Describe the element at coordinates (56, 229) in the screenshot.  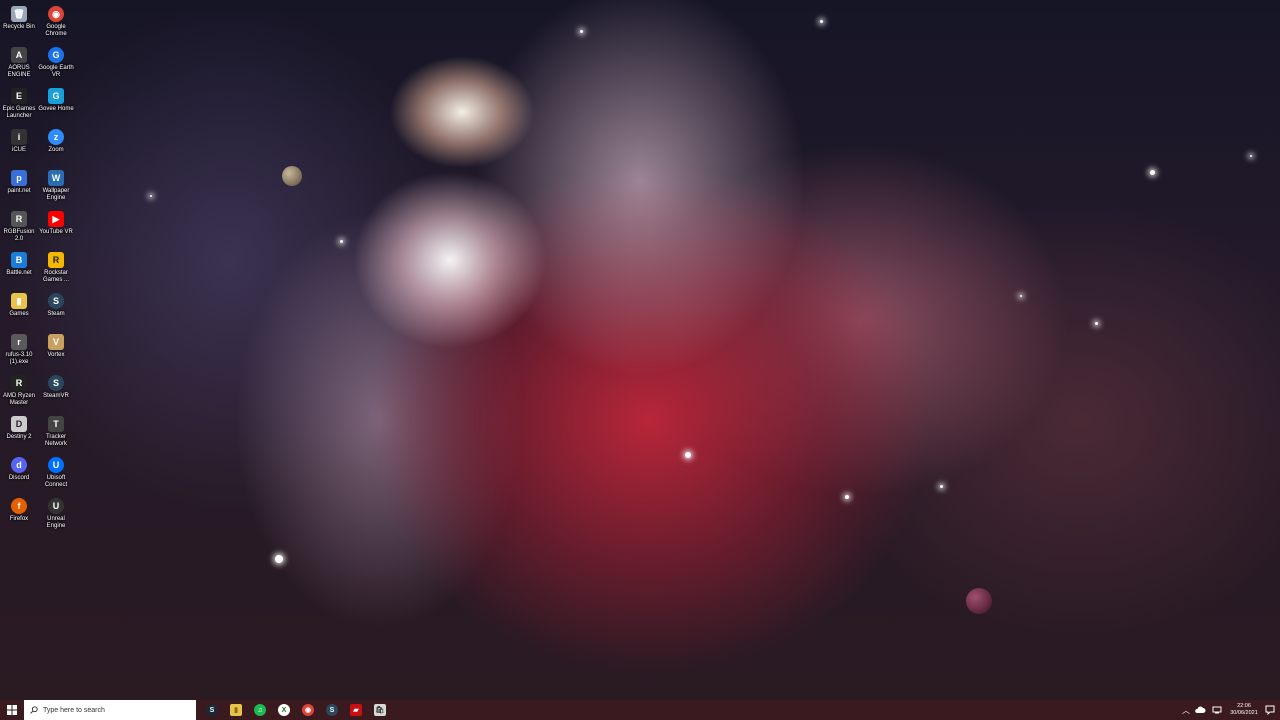
I see `desktop-icon-youtube-vr: ▶ YouTube VR` at that location.